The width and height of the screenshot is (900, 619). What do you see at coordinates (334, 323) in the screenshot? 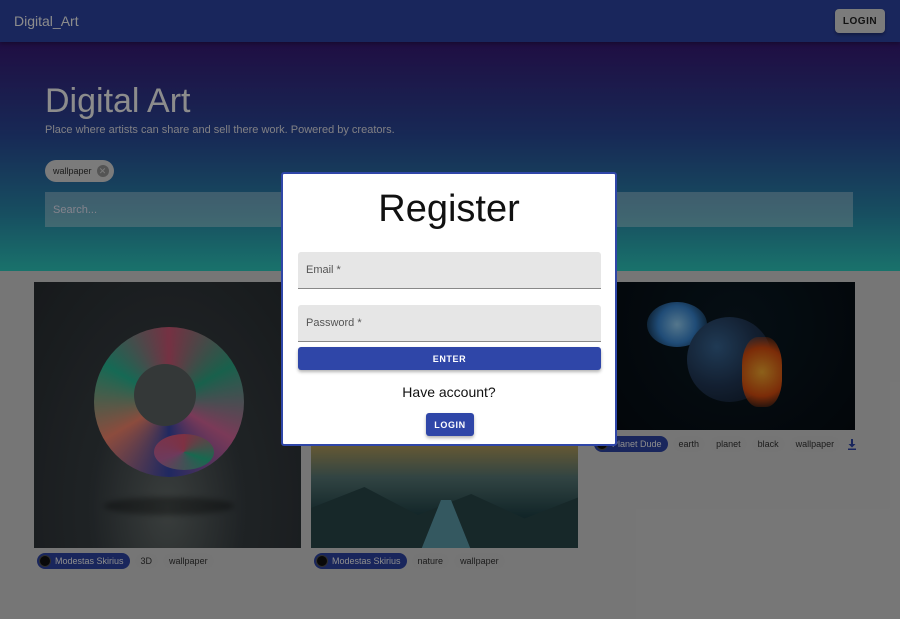
I see `password-label: Password *` at bounding box center [334, 323].